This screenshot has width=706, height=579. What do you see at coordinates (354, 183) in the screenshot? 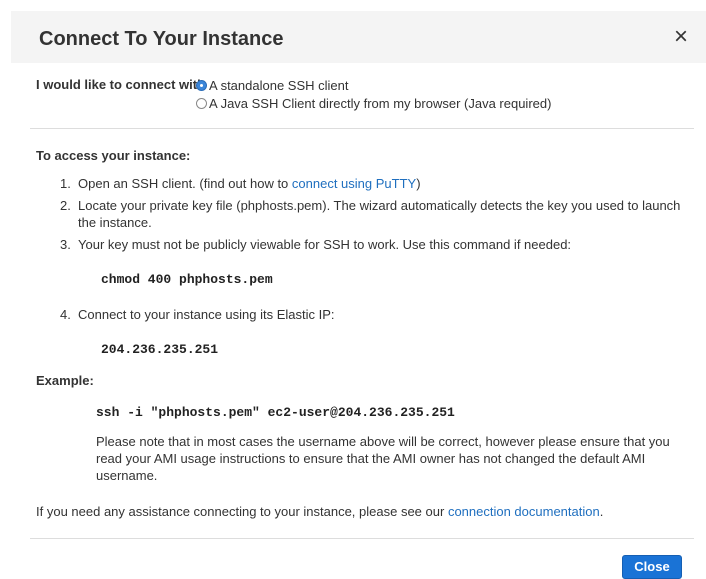
I see `connect-using-putty-link: connect using PuTTY` at bounding box center [354, 183].